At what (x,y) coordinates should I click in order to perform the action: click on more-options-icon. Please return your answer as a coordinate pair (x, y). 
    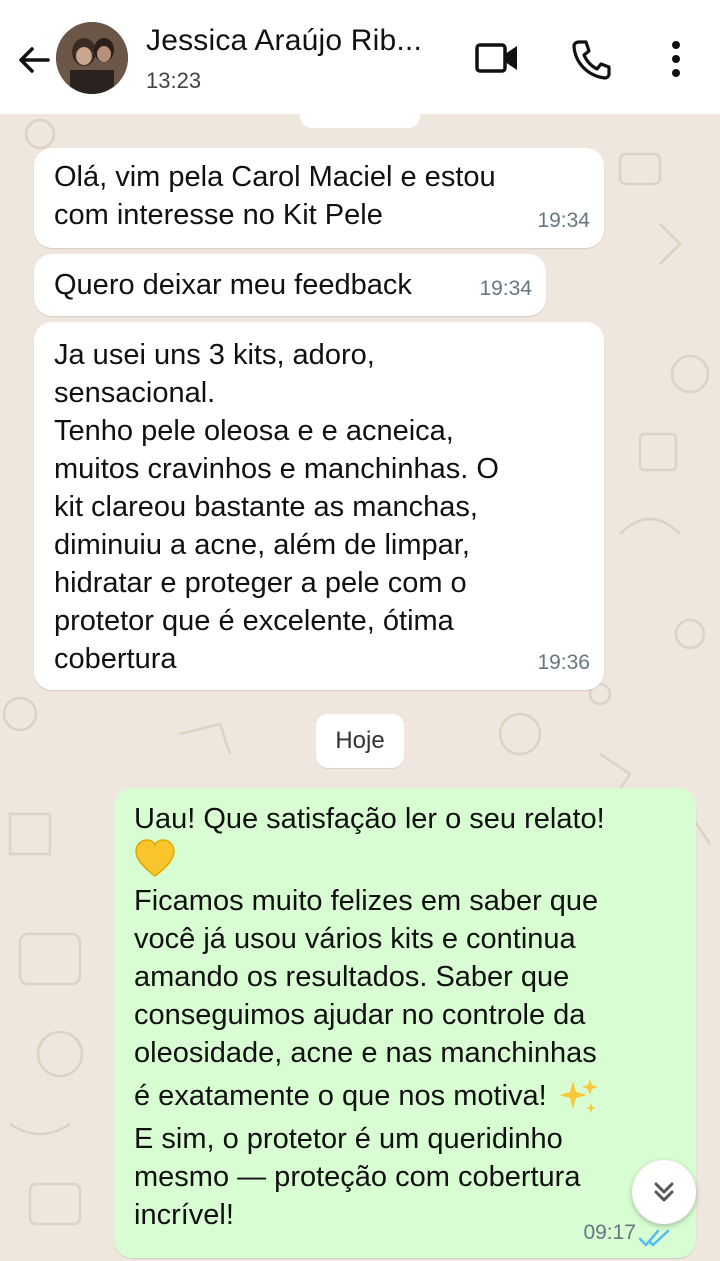
    Looking at the image, I should click on (676, 59).